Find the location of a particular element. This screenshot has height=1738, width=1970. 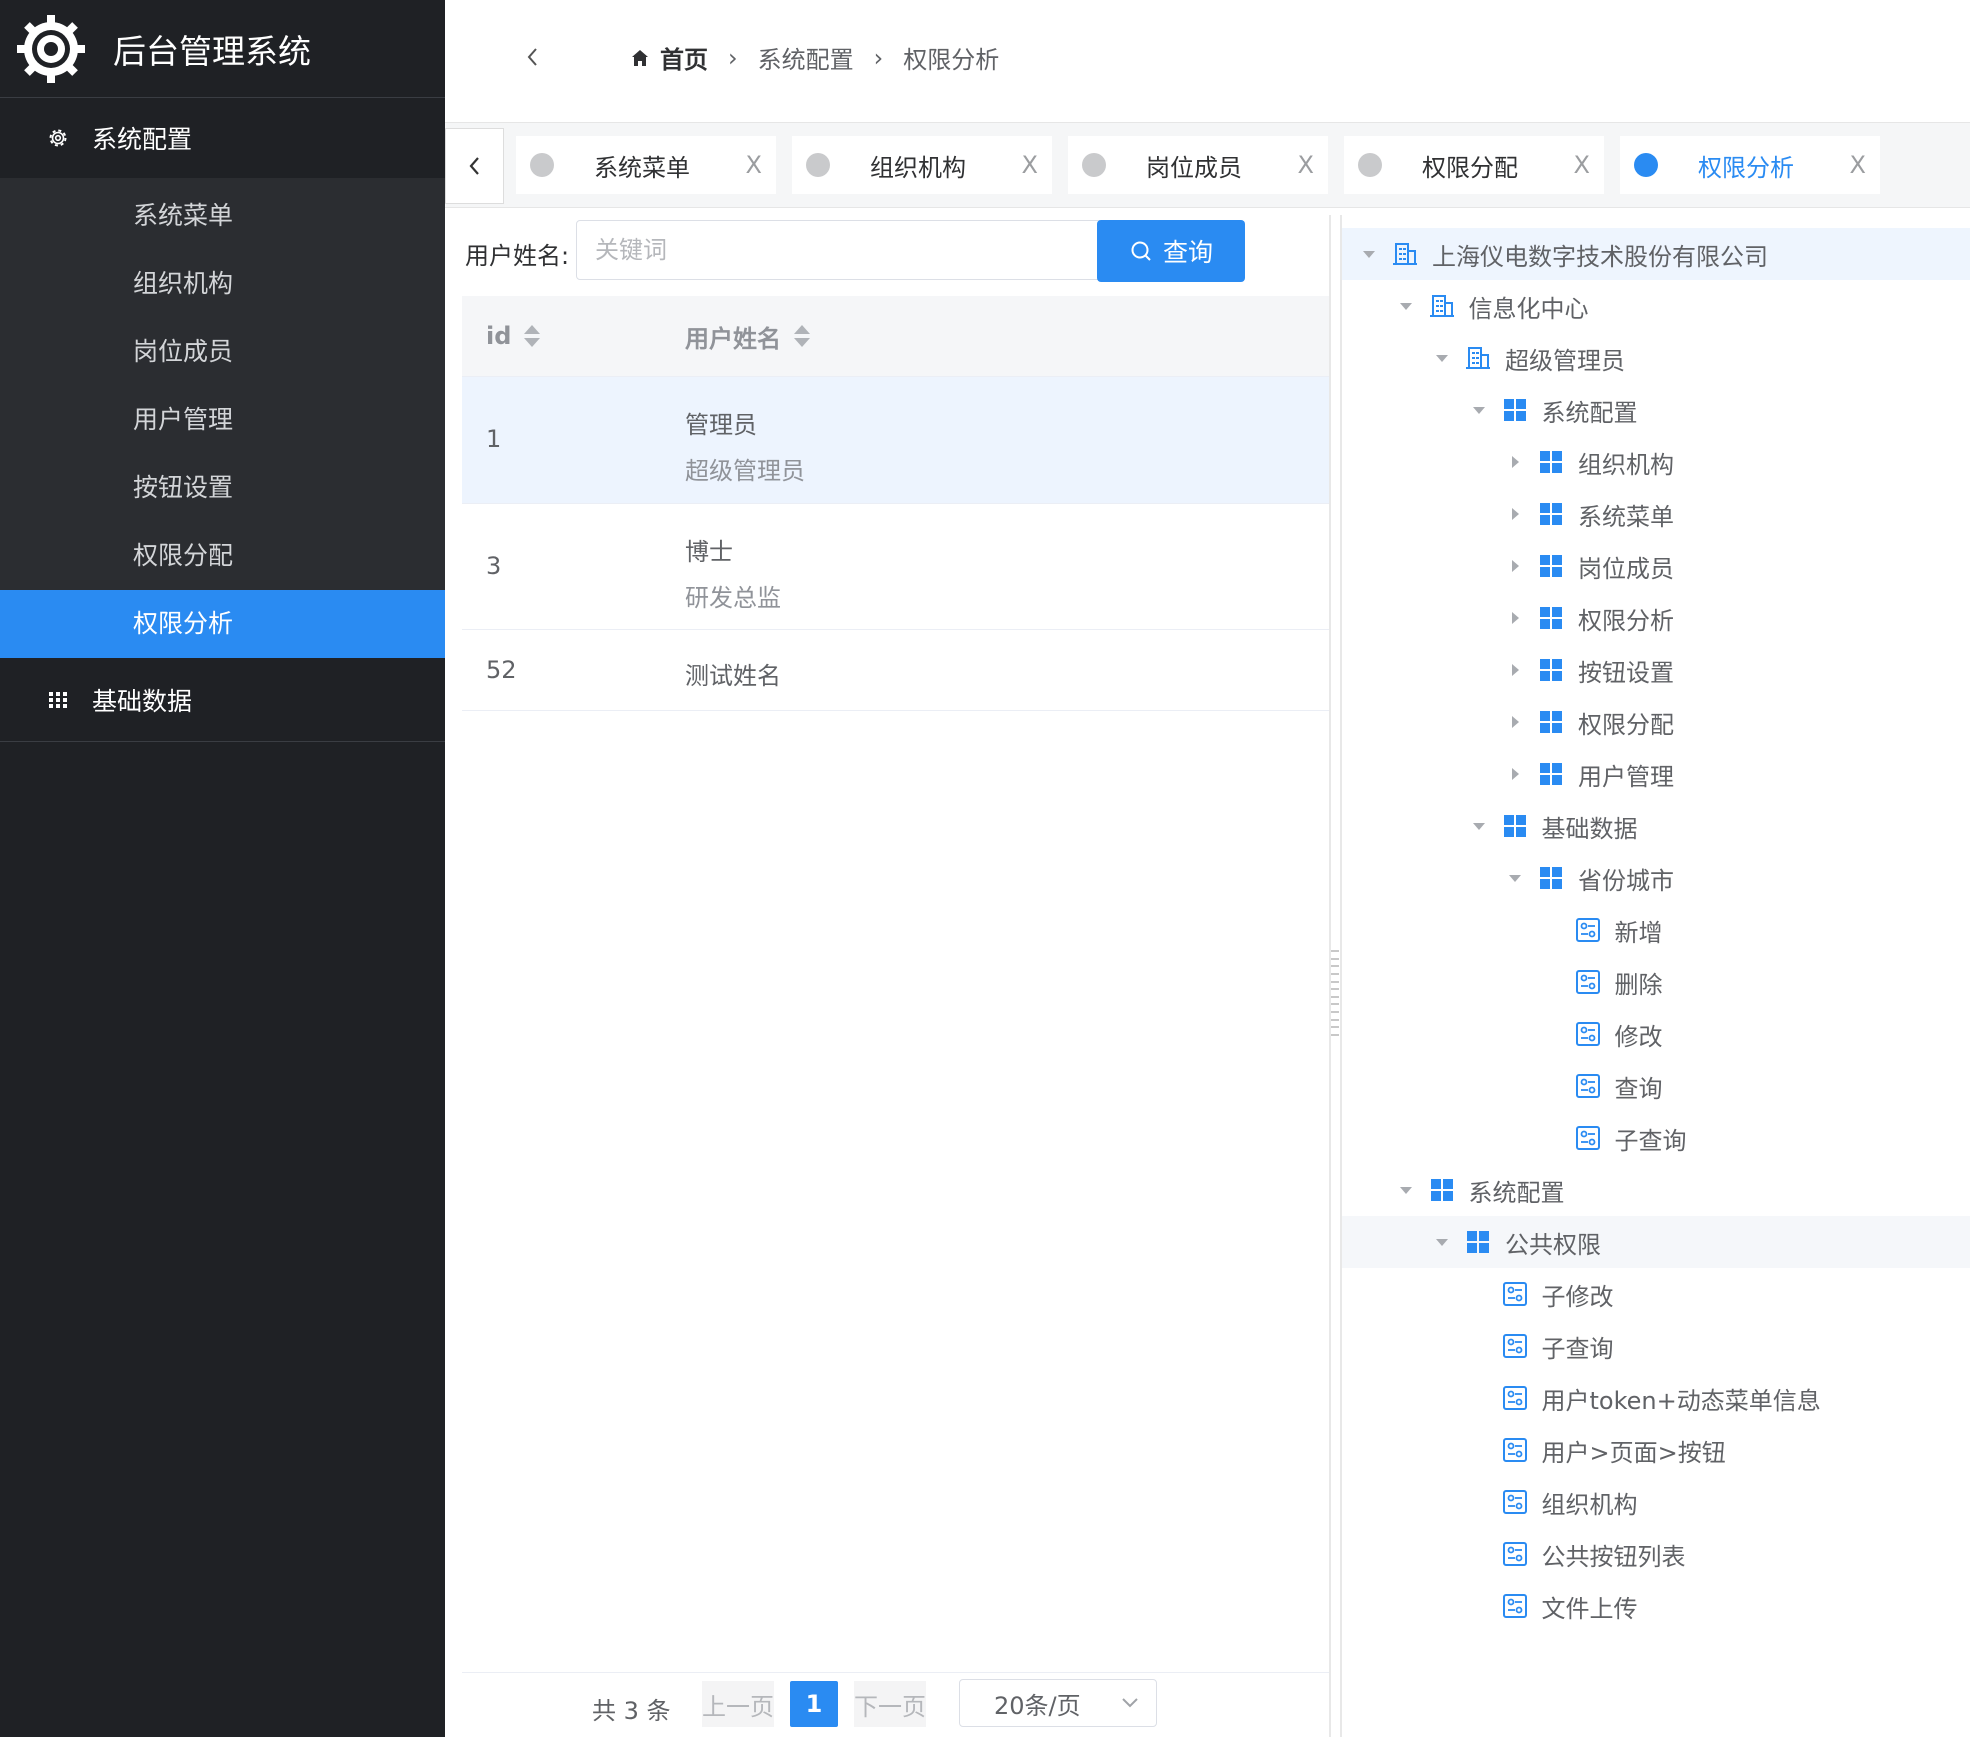

tree-node-label: 按钮设置 is located at coordinates (1626, 672).